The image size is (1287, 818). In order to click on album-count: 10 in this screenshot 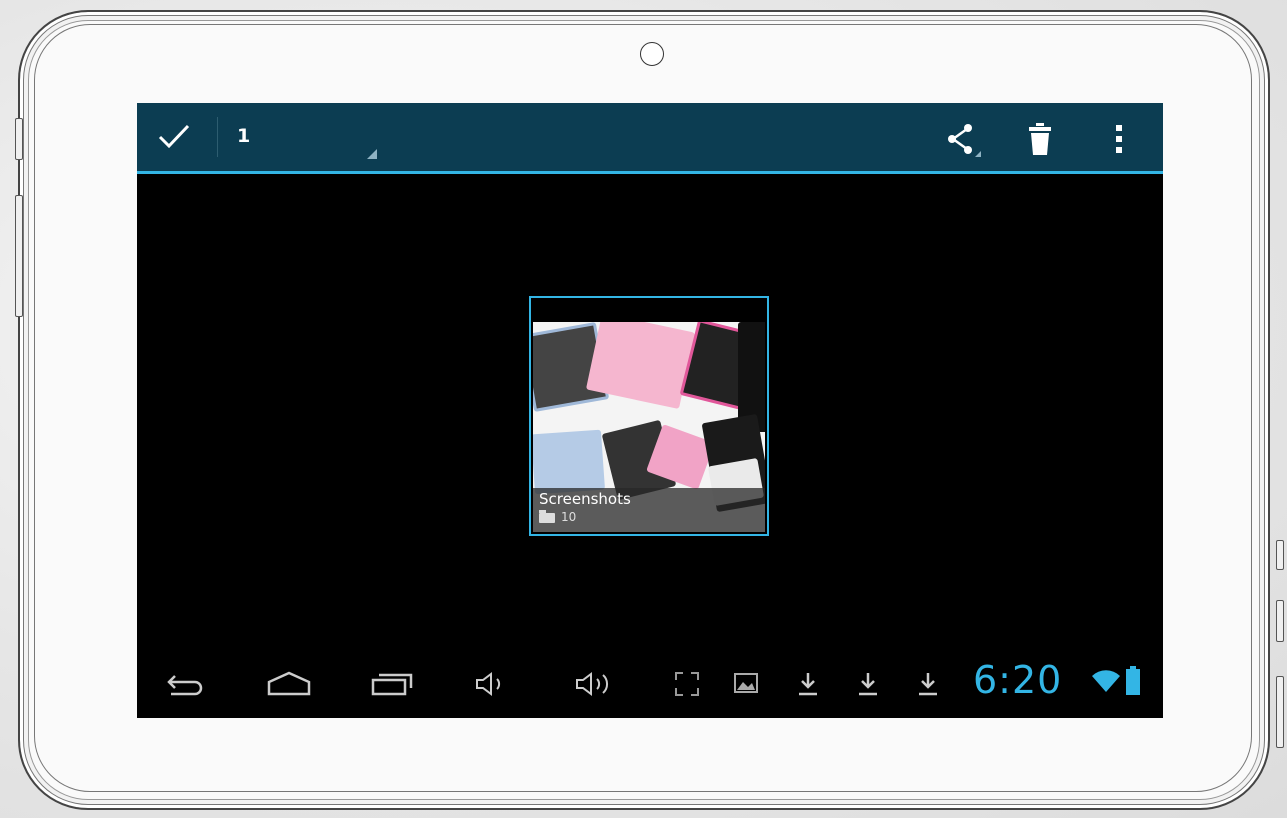, I will do `click(569, 517)`.